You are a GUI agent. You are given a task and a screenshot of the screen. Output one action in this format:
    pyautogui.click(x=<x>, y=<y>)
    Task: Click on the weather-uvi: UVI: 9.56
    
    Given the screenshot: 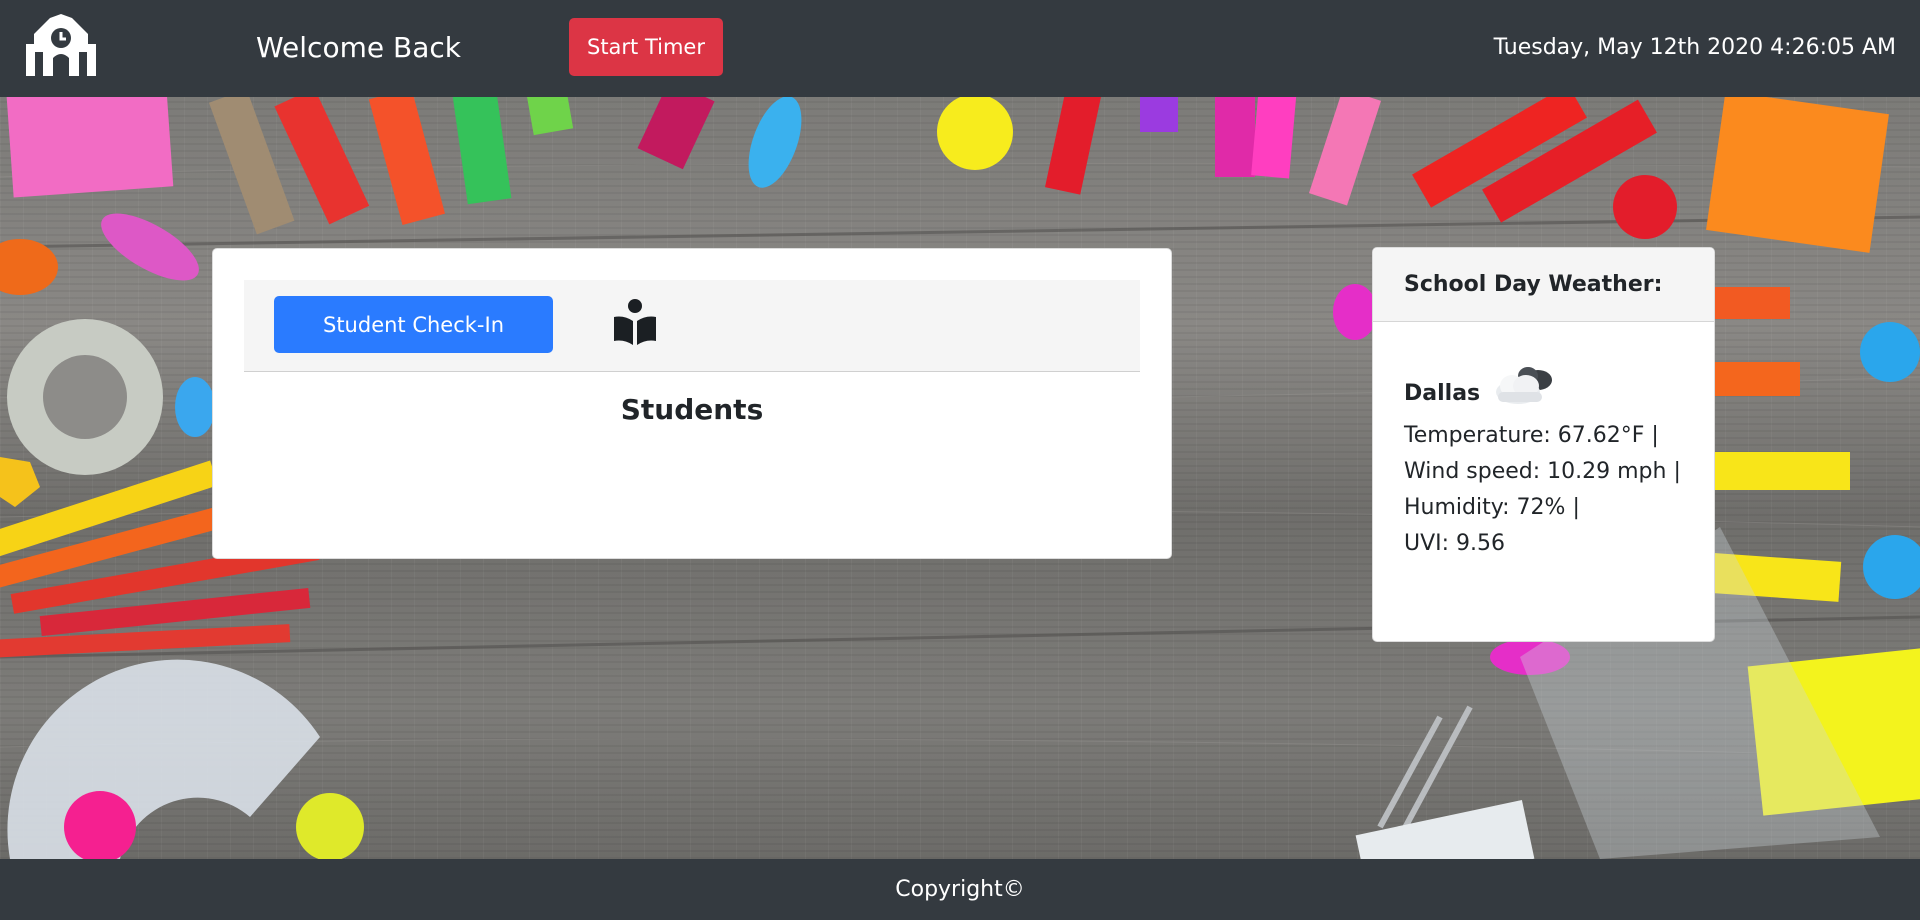 What is the action you would take?
    pyautogui.click(x=1455, y=543)
    